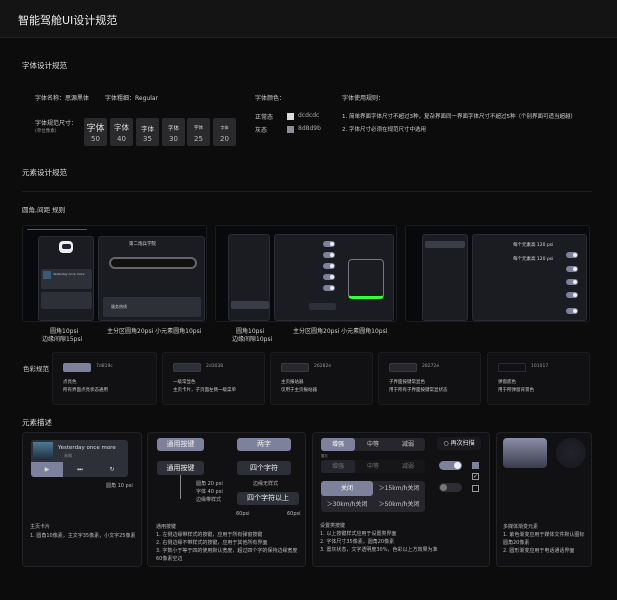 Image resolution: width=617 pixels, height=600 pixels. Describe the element at coordinates (270, 98) in the screenshot. I see `font-color-label: 字体颜色：` at that location.